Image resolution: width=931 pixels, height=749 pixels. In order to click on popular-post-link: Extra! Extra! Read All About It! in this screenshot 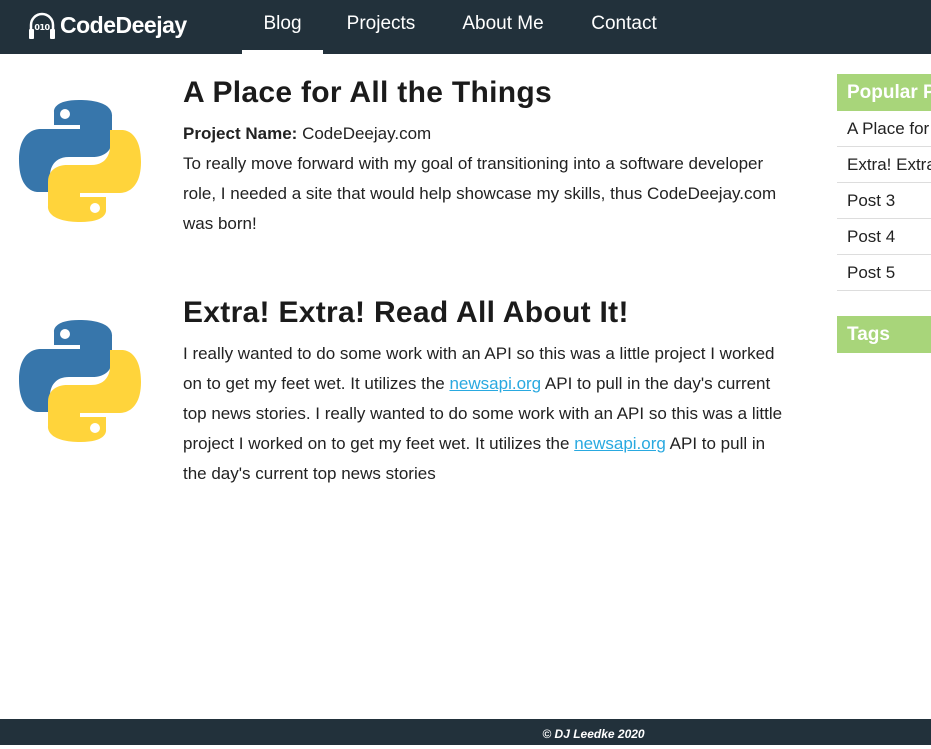, I will do `click(884, 165)`.